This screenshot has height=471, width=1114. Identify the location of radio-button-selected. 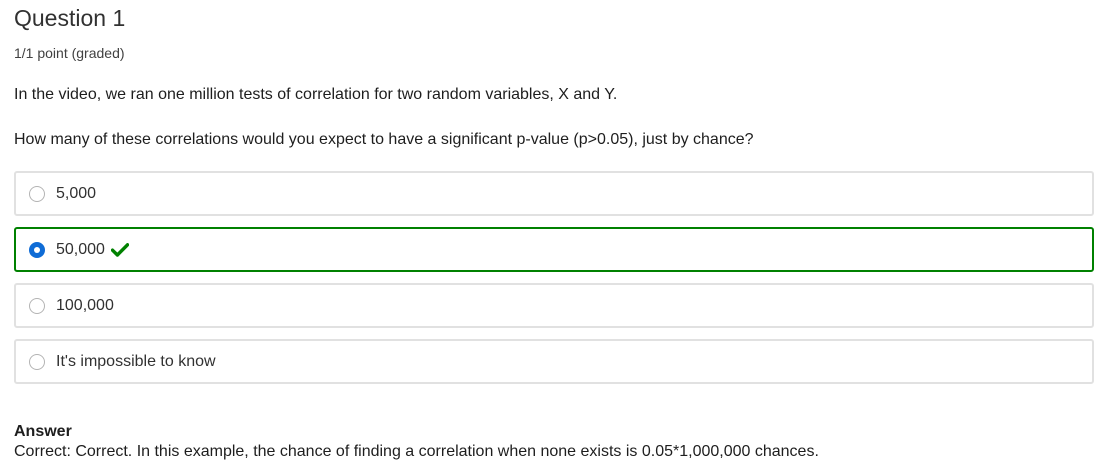
(37, 249).